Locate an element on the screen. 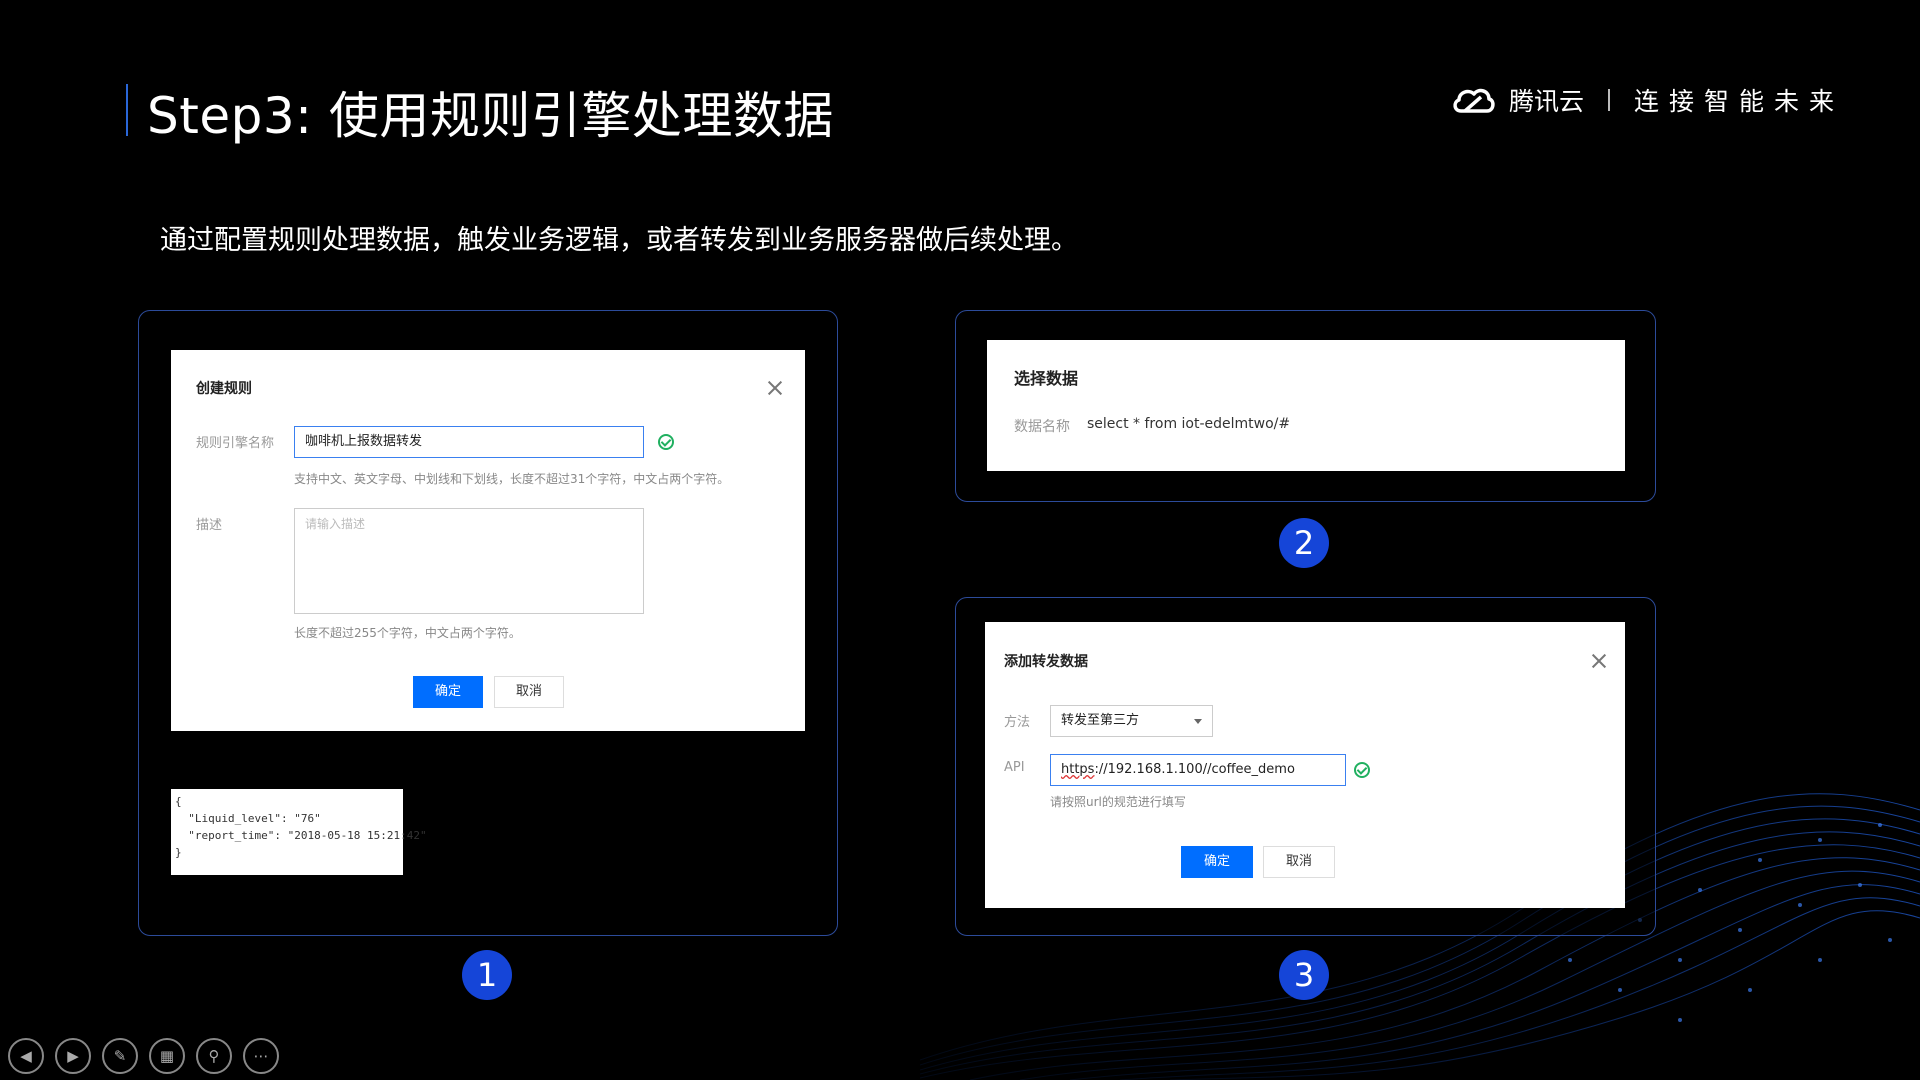 The width and height of the screenshot is (1920, 1080). zoom-icon: ⚲ is located at coordinates (214, 1056).